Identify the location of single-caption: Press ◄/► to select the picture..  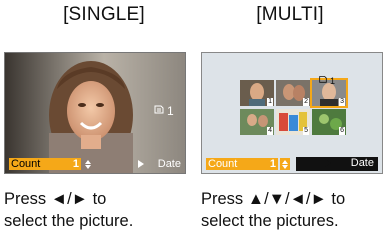
(68, 210).